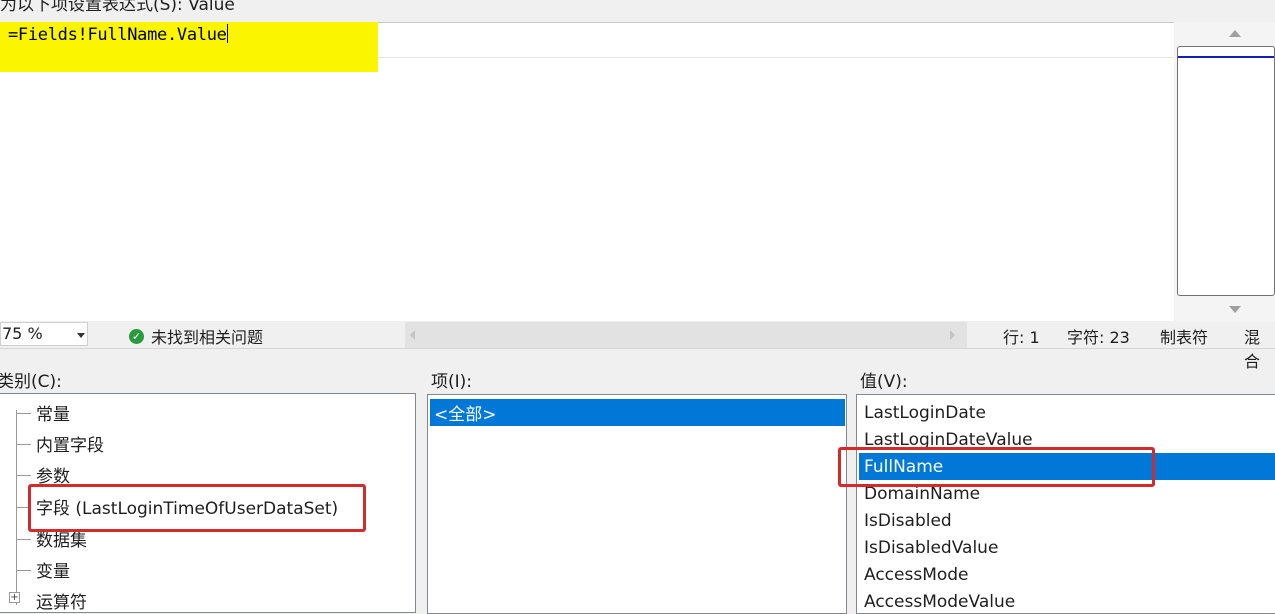 The width and height of the screenshot is (1275, 614). Describe the element at coordinates (117, 7) in the screenshot. I see `dialog-caption: 为以下项设置表达式(S): Value` at that location.